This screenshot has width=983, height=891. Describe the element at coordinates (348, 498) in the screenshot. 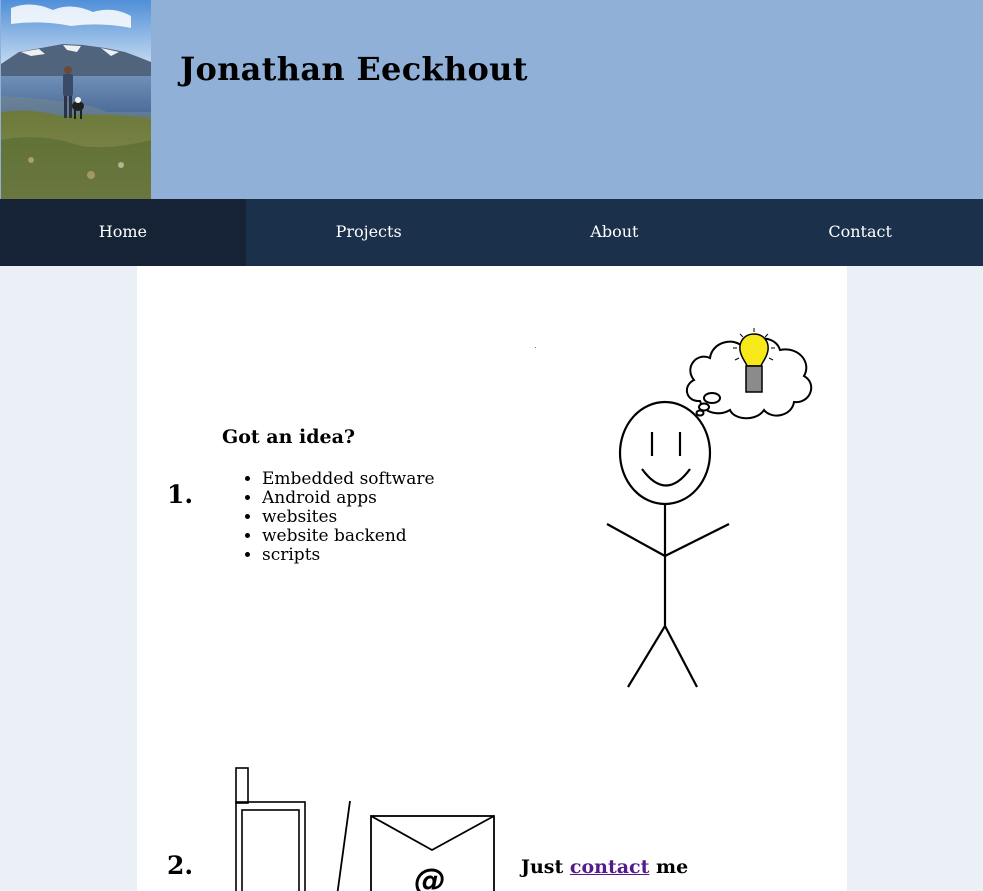

I see `list-item: Android apps` at that location.